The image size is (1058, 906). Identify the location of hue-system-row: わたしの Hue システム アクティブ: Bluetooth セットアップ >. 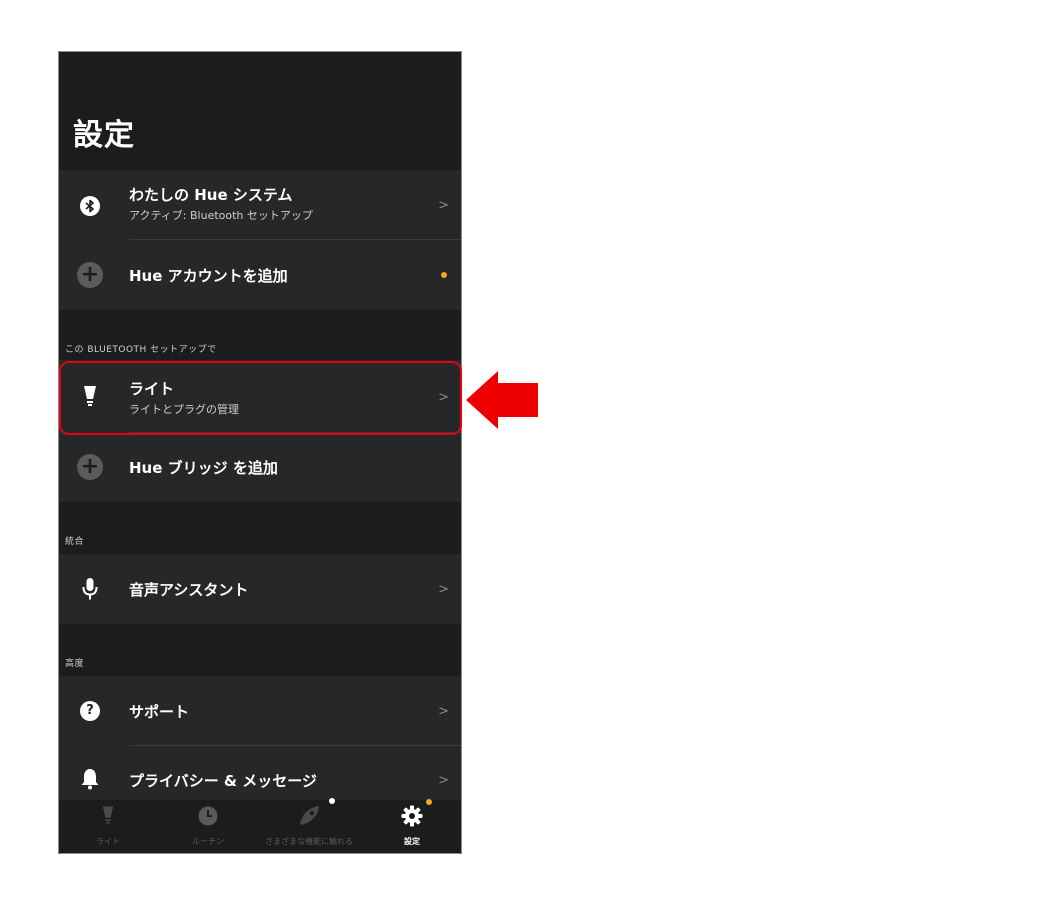
(260, 205).